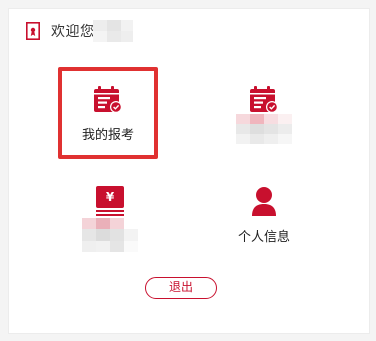 This screenshot has width=376, height=341. What do you see at coordinates (33, 31) in the screenshot?
I see `bookmark-badge-icon` at bounding box center [33, 31].